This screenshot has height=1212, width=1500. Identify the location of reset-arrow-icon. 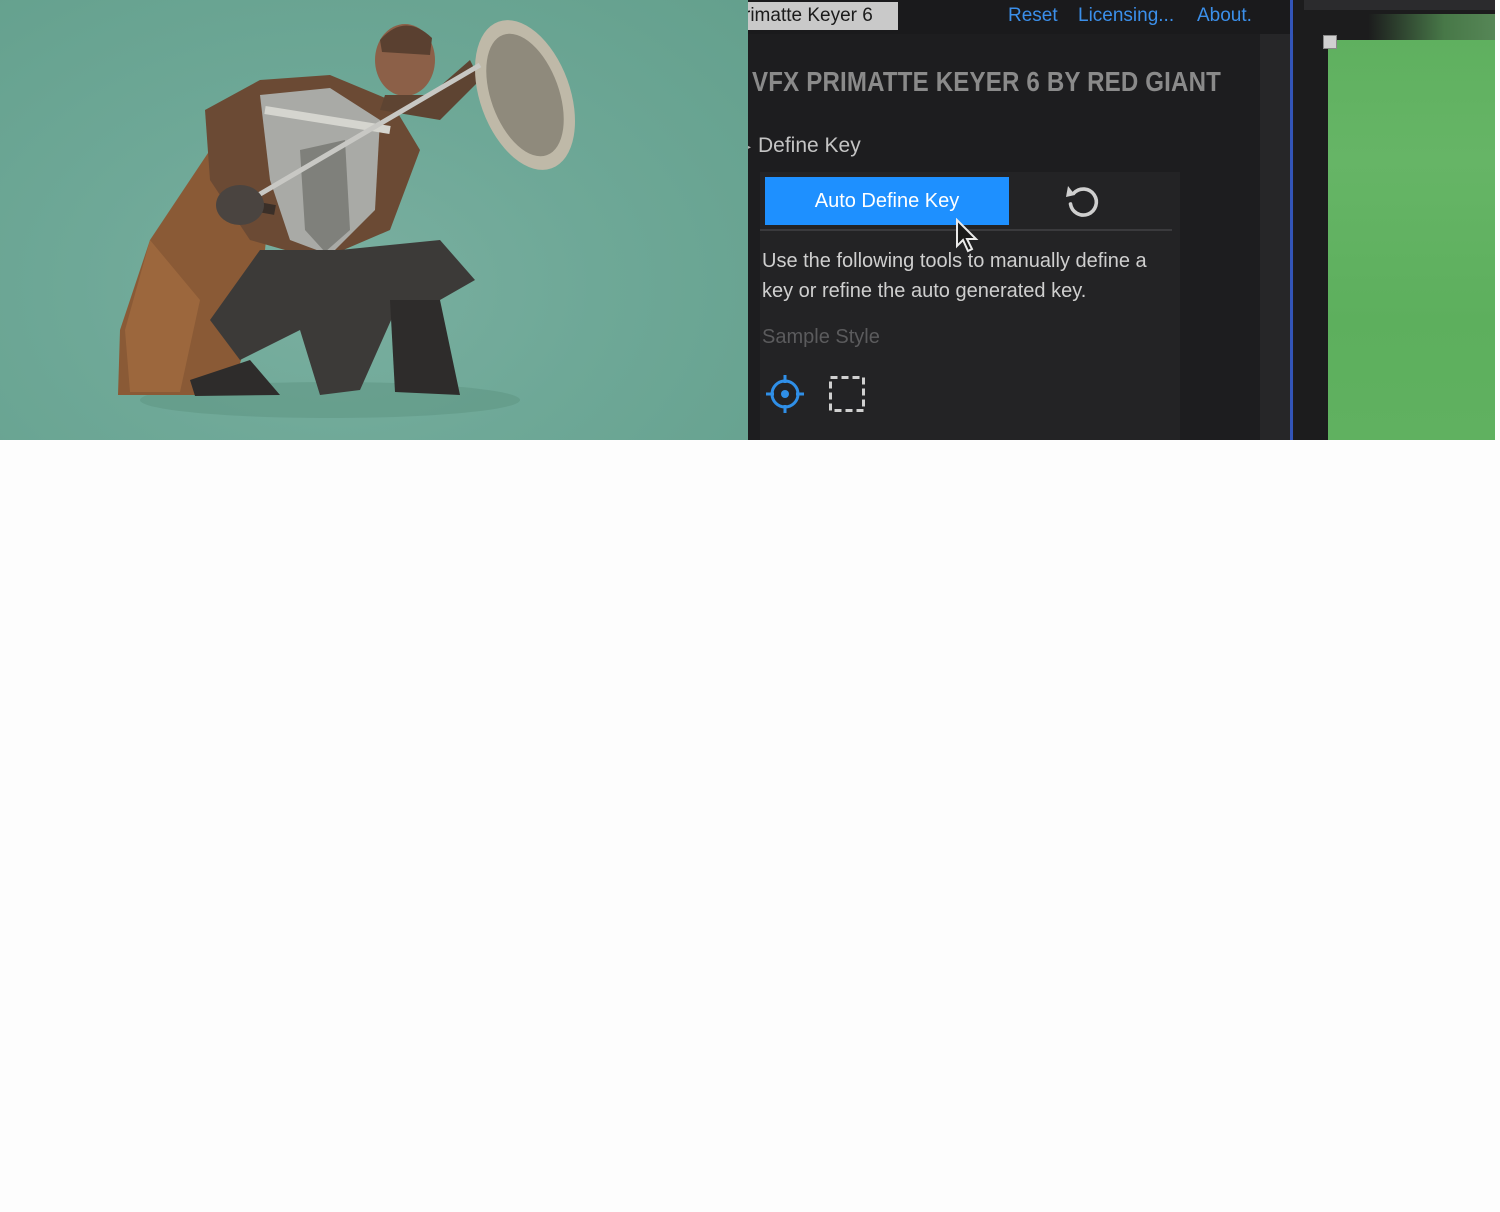
(1082, 201).